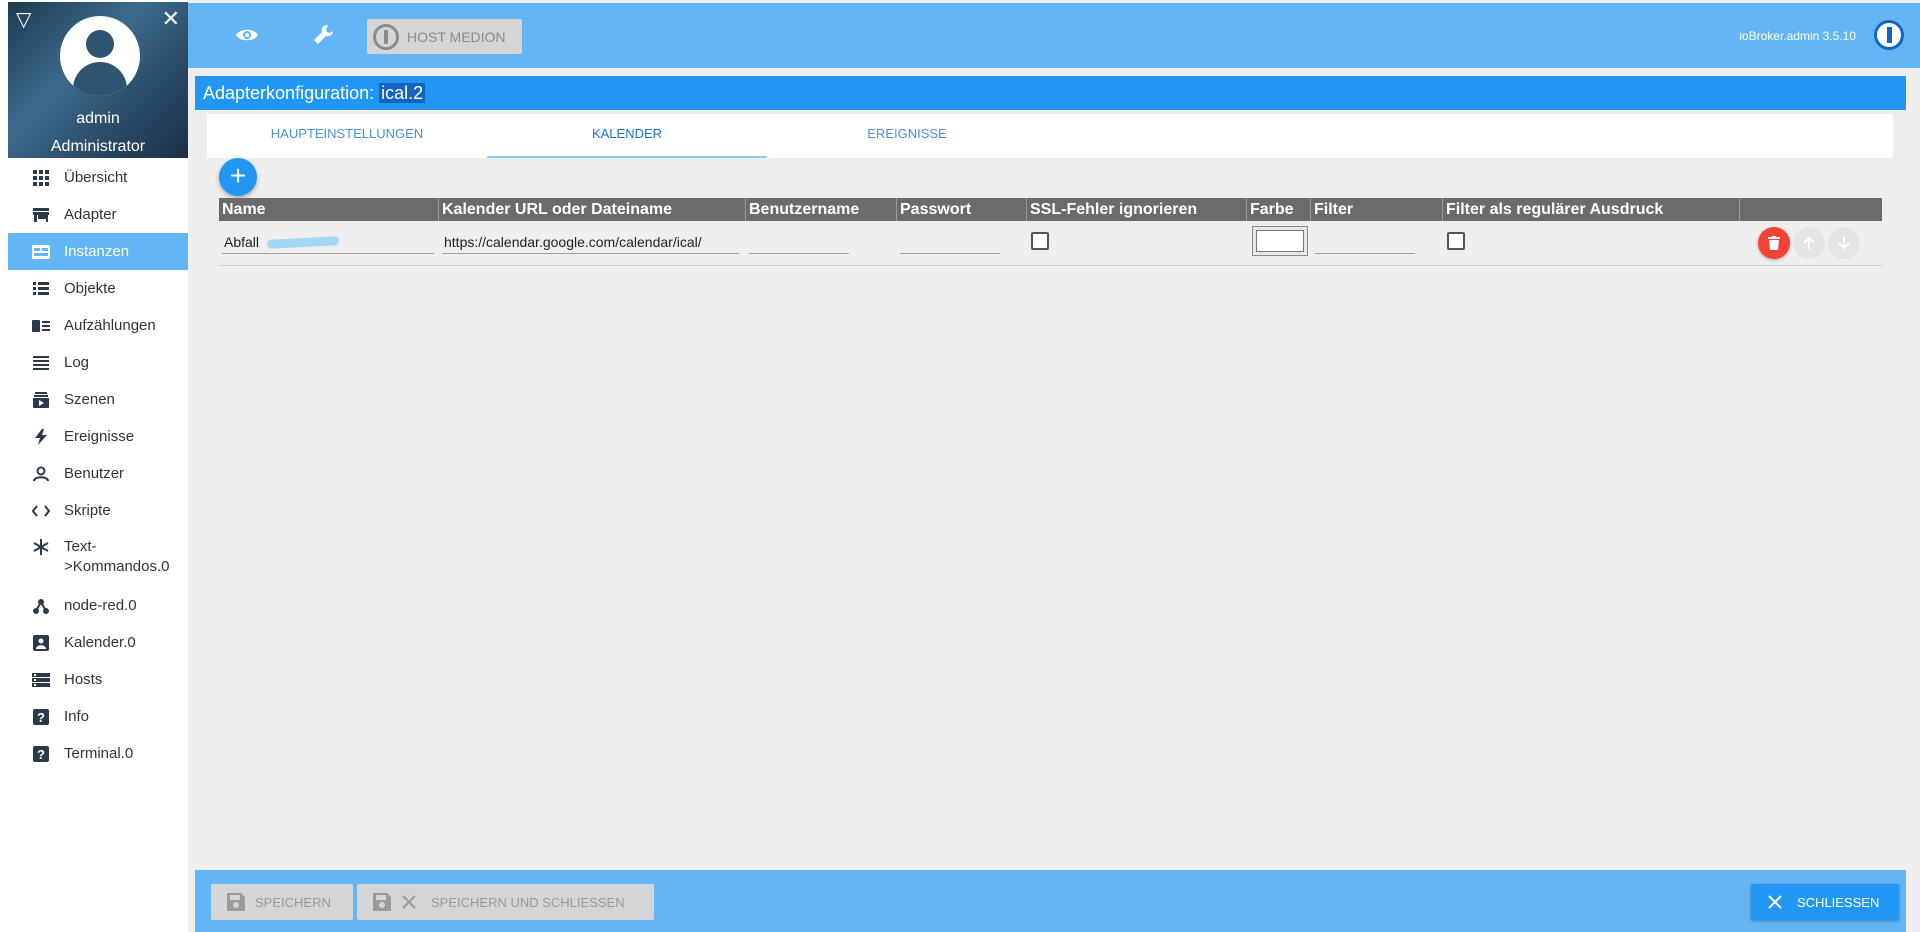 This screenshot has width=1920, height=932. Describe the element at coordinates (98, 362) in the screenshot. I see `sidebar-item-log: Log` at that location.